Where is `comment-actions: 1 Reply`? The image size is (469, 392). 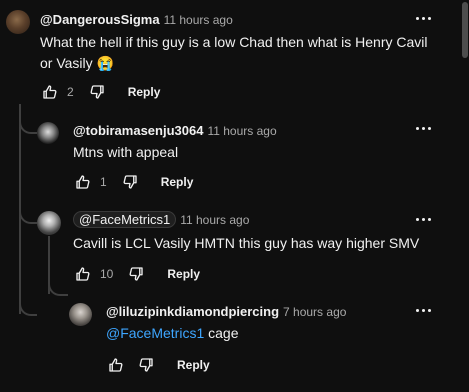 comment-actions: 1 Reply is located at coordinates (133, 182).